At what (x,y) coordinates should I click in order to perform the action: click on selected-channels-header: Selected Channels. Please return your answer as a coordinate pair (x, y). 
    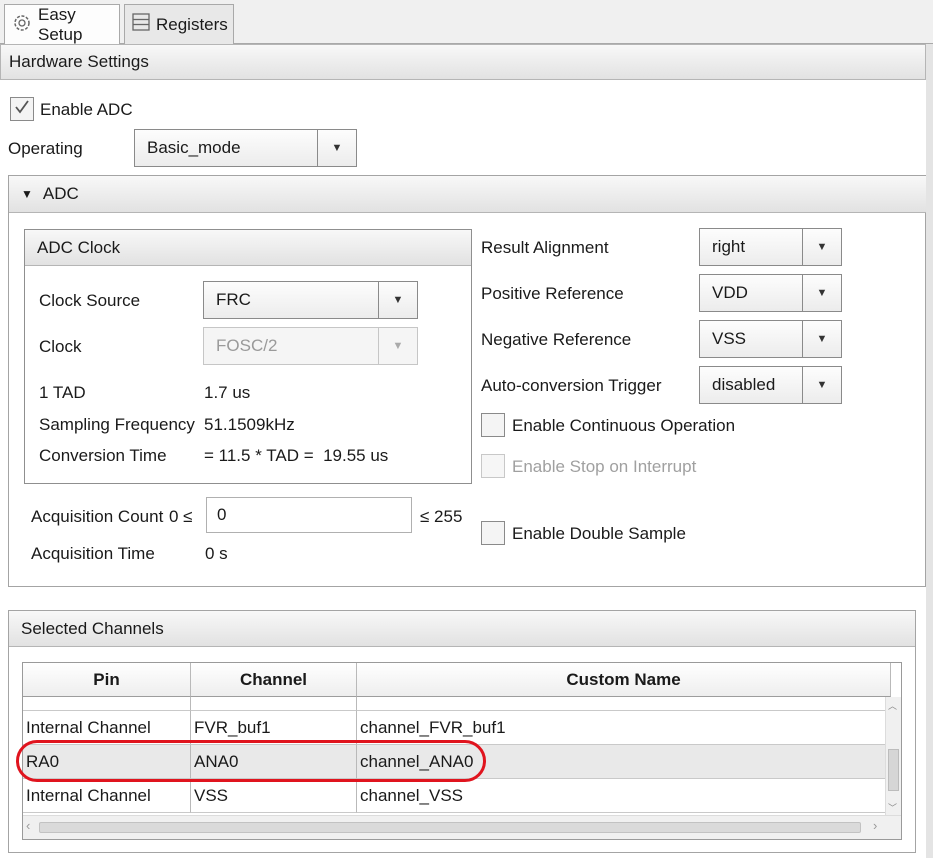
    Looking at the image, I should click on (462, 629).